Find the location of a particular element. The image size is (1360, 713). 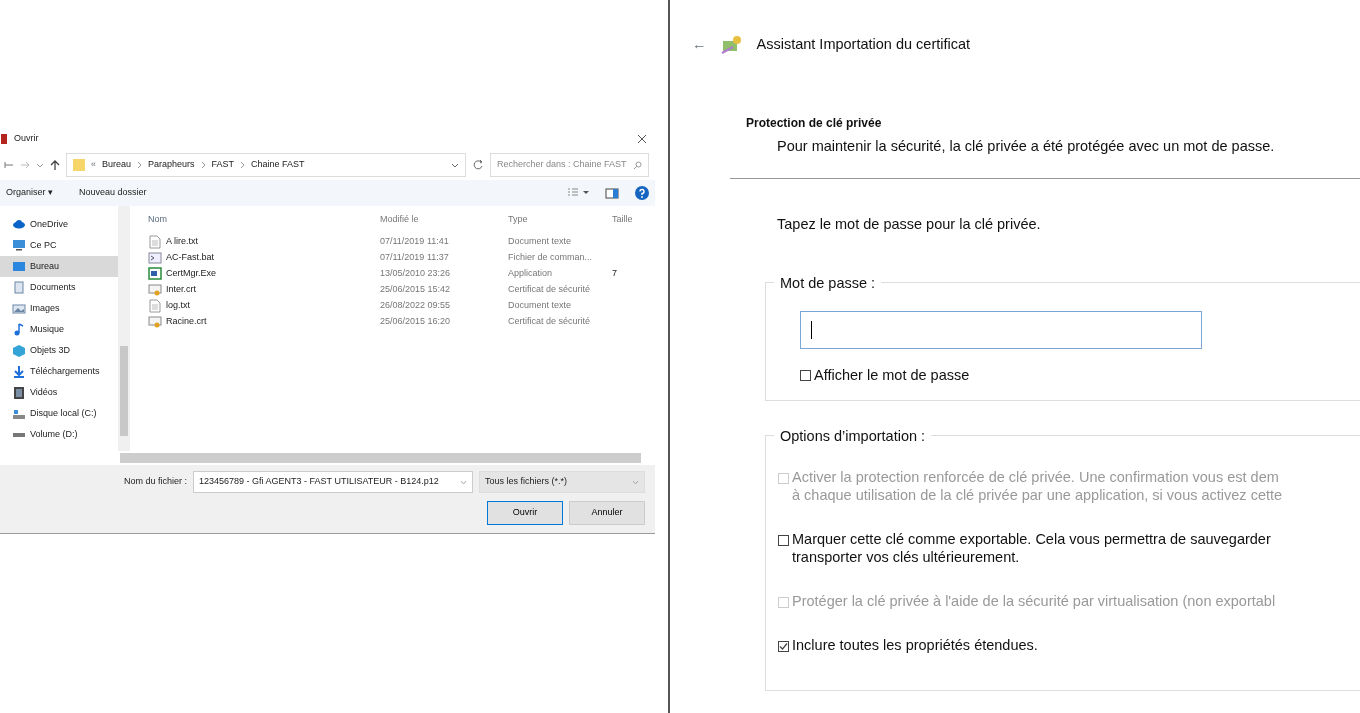

breadcrumb-overflow: « is located at coordinates (93, 165).